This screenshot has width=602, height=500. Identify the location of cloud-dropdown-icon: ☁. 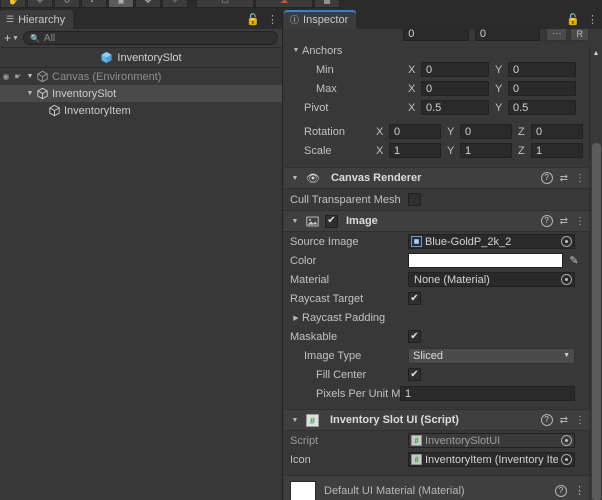
(284, 4).